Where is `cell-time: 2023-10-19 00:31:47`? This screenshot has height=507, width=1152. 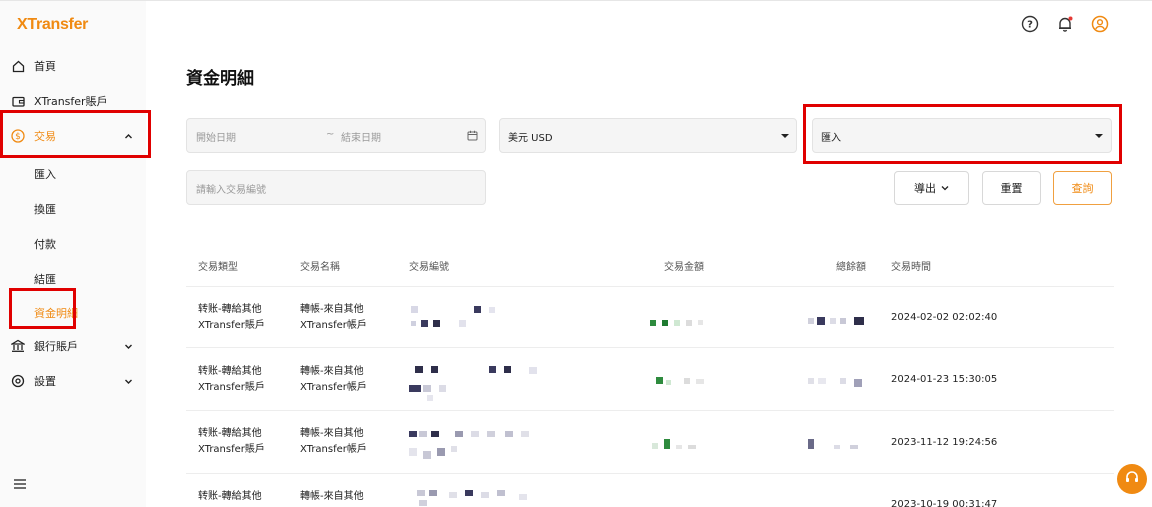
cell-time: 2023-10-19 00:31:47 is located at coordinates (944, 503).